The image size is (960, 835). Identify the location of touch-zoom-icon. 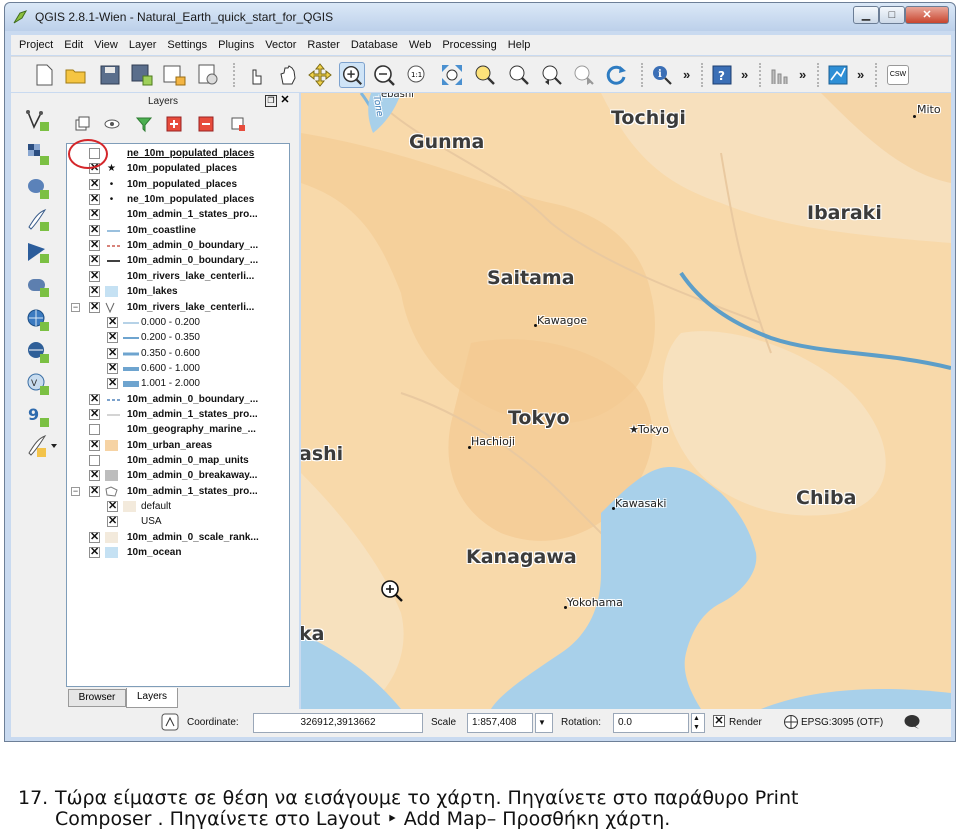
(256, 75).